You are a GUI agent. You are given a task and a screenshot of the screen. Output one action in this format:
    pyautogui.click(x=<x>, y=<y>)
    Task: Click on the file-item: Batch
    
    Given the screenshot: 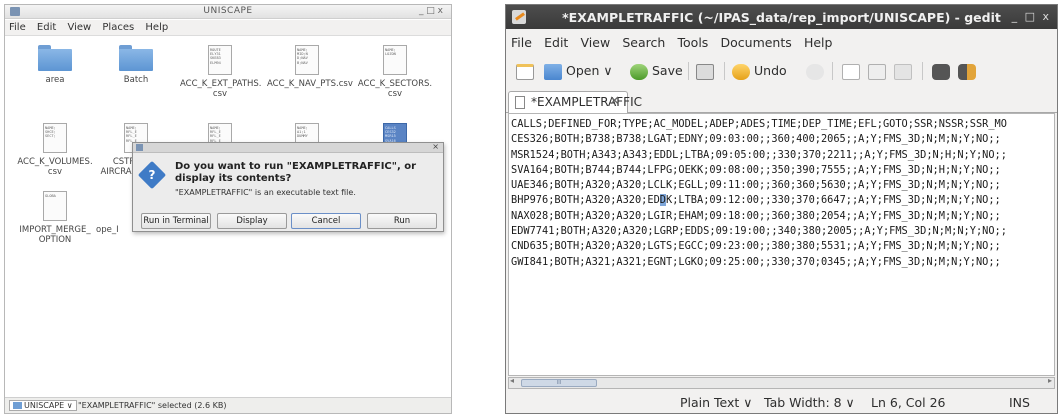 What is the action you would take?
    pyautogui.click(x=136, y=65)
    